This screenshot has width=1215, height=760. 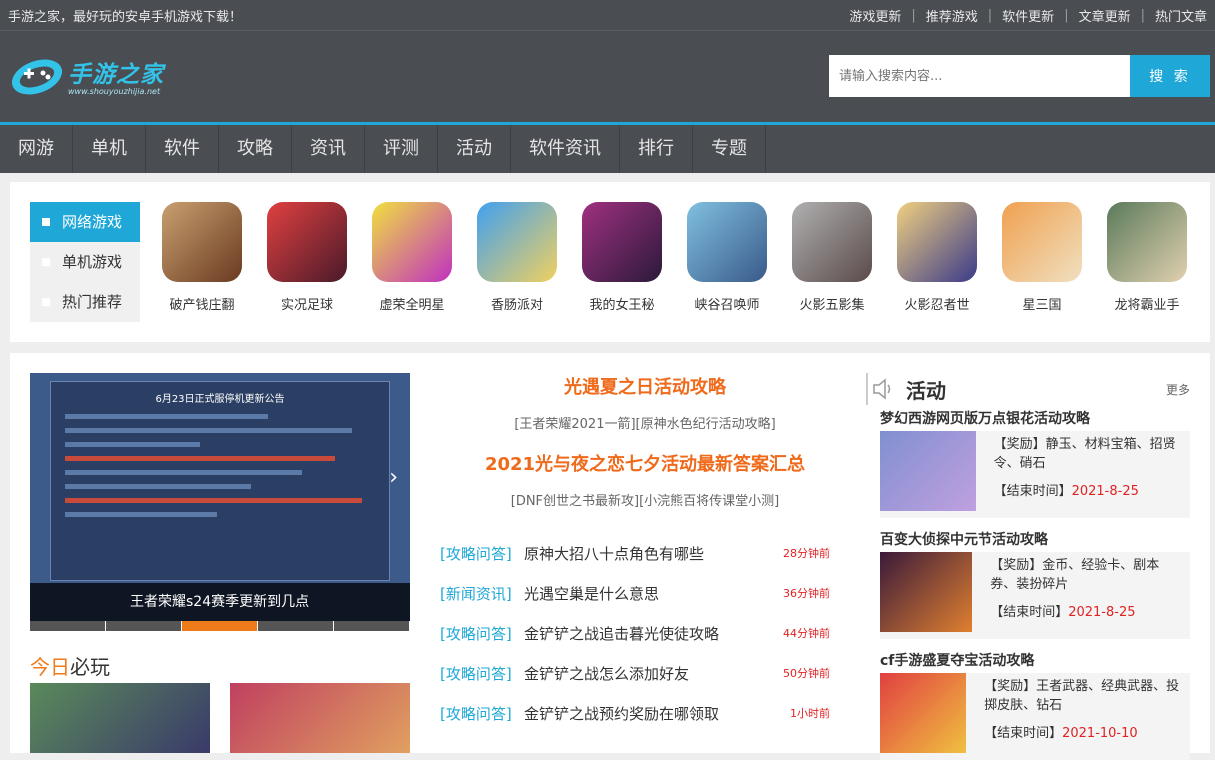 What do you see at coordinates (401, 149) in the screenshot?
I see `nav-item-reviews: 评测` at bounding box center [401, 149].